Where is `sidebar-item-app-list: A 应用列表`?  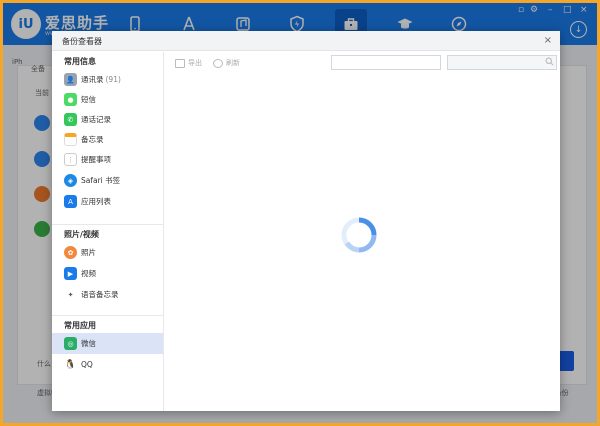 sidebar-item-app-list: A 应用列表 is located at coordinates (107, 201).